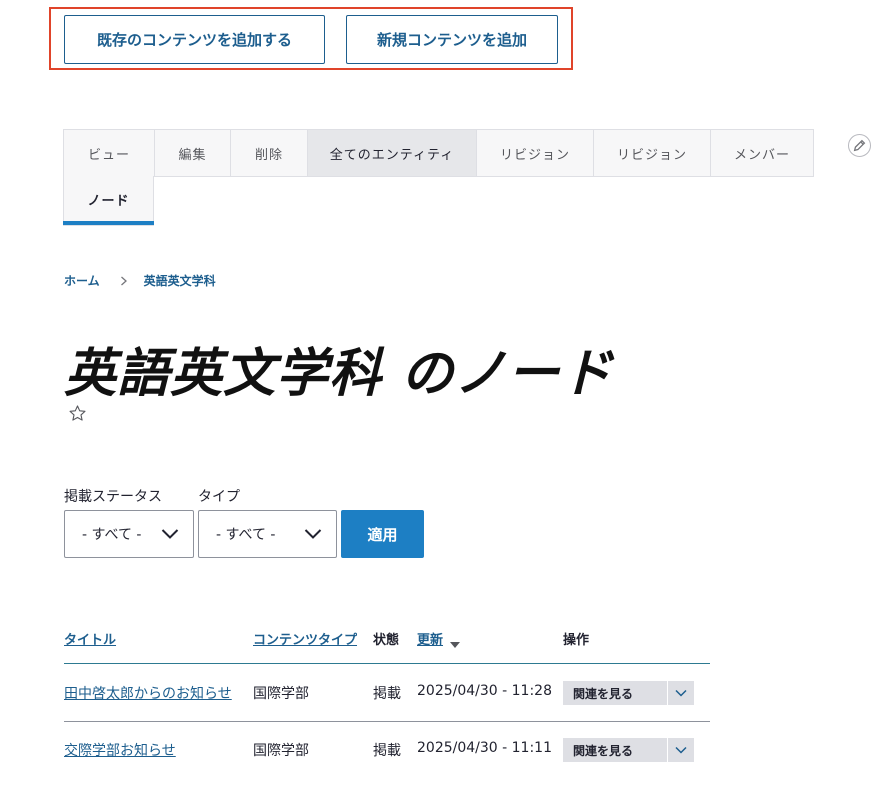  I want to click on tab-delete: 削除, so click(269, 153).